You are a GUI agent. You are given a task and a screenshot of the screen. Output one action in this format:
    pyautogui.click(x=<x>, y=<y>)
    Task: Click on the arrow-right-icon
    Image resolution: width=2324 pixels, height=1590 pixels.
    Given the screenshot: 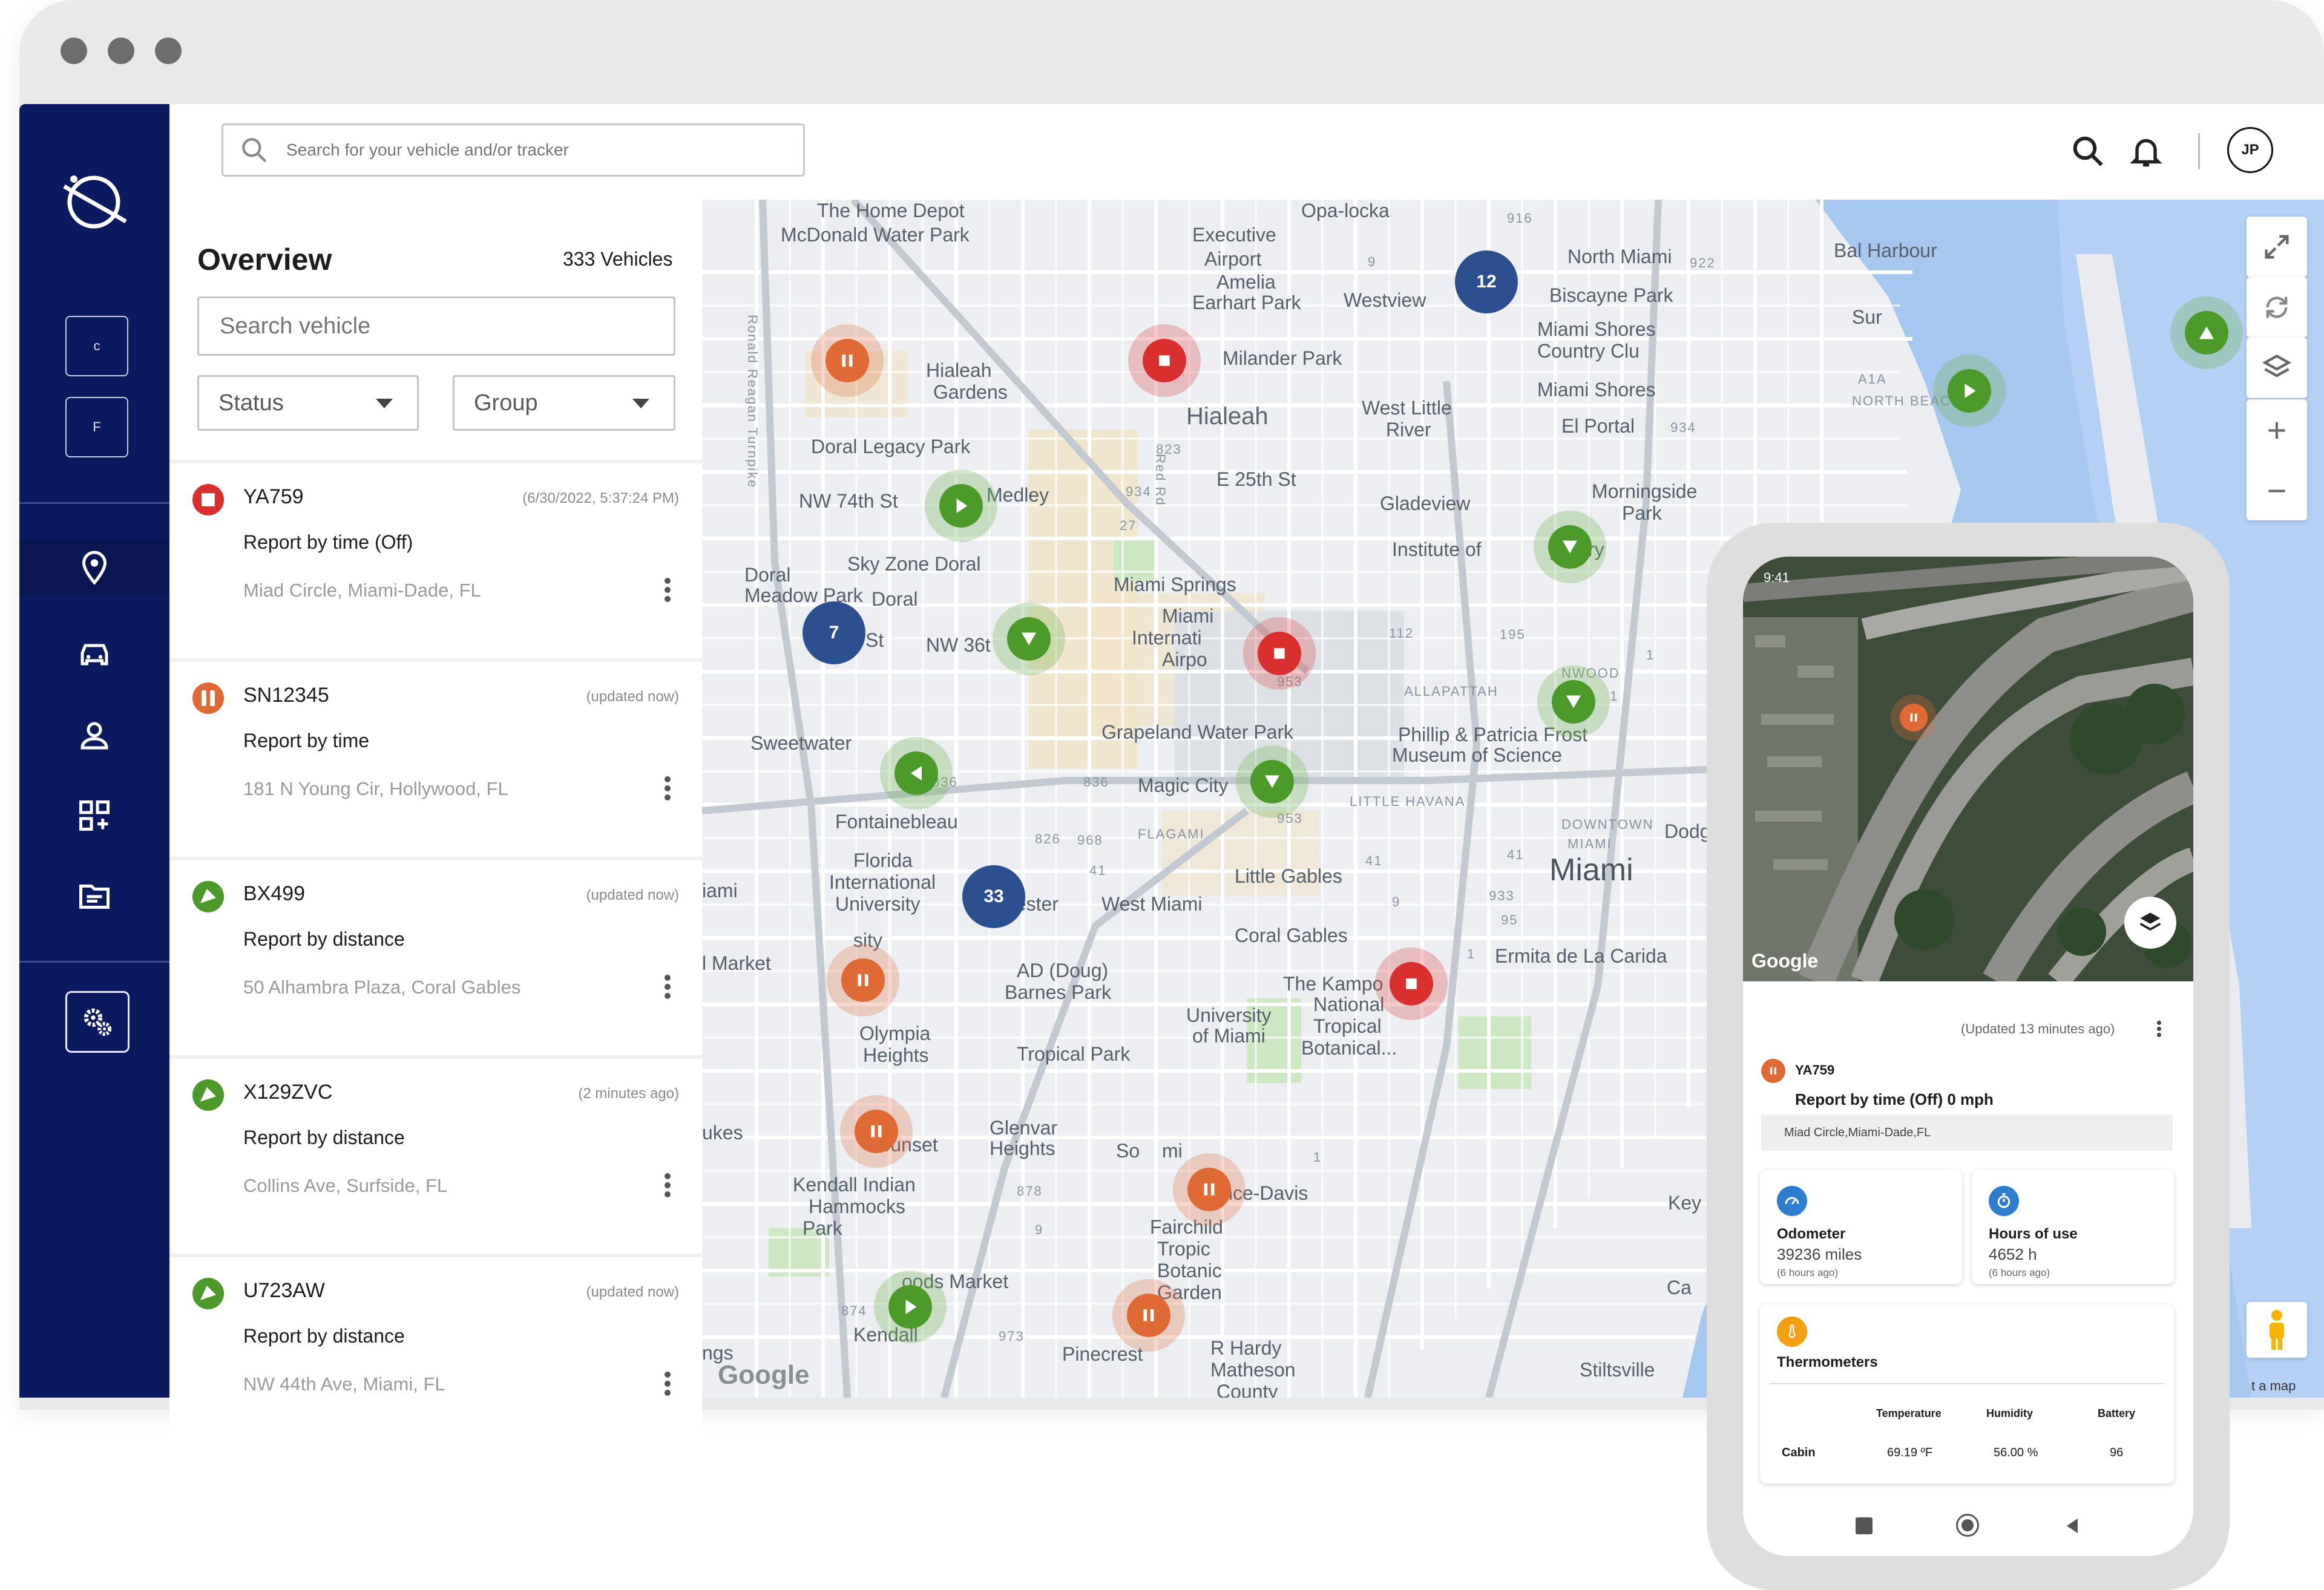 What is the action you would take?
    pyautogui.click(x=1970, y=391)
    